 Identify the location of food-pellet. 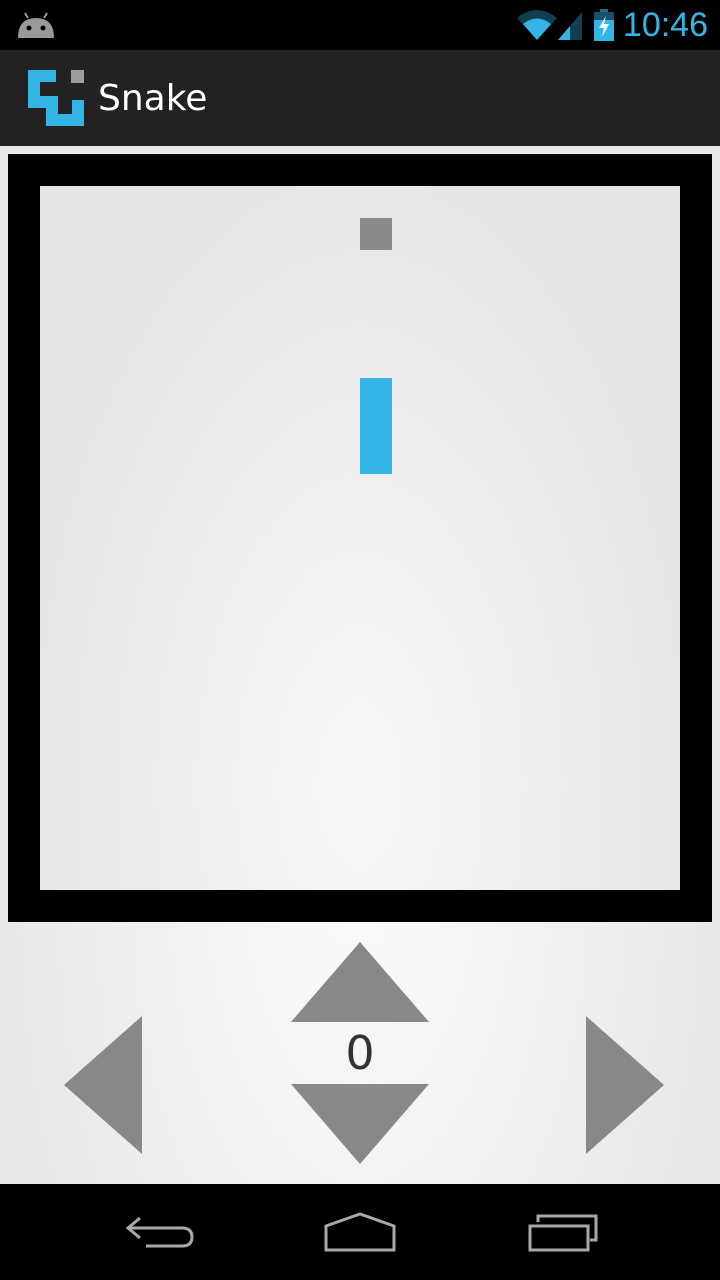
(376, 234).